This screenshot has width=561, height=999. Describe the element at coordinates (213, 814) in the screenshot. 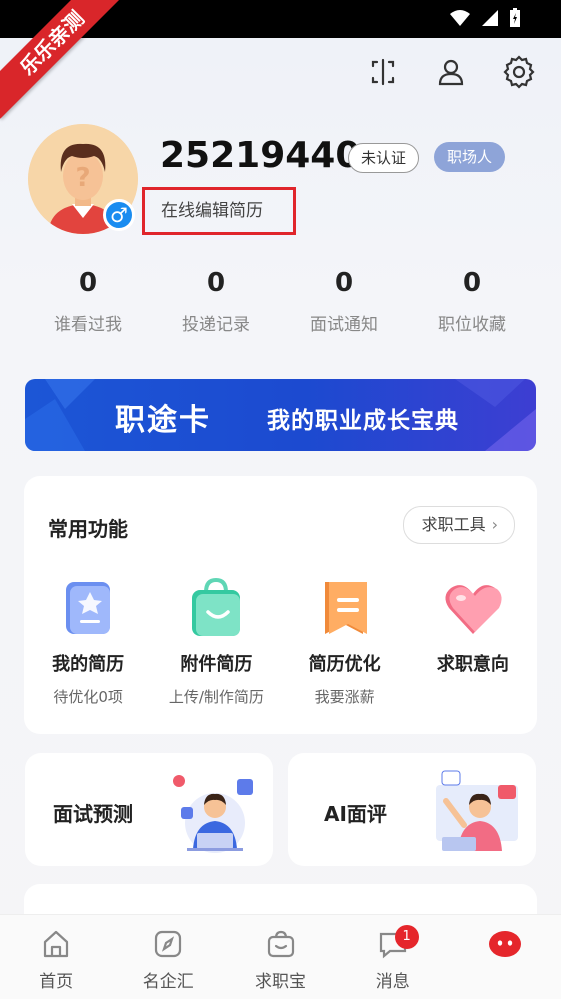

I see `interview-illustration` at that location.